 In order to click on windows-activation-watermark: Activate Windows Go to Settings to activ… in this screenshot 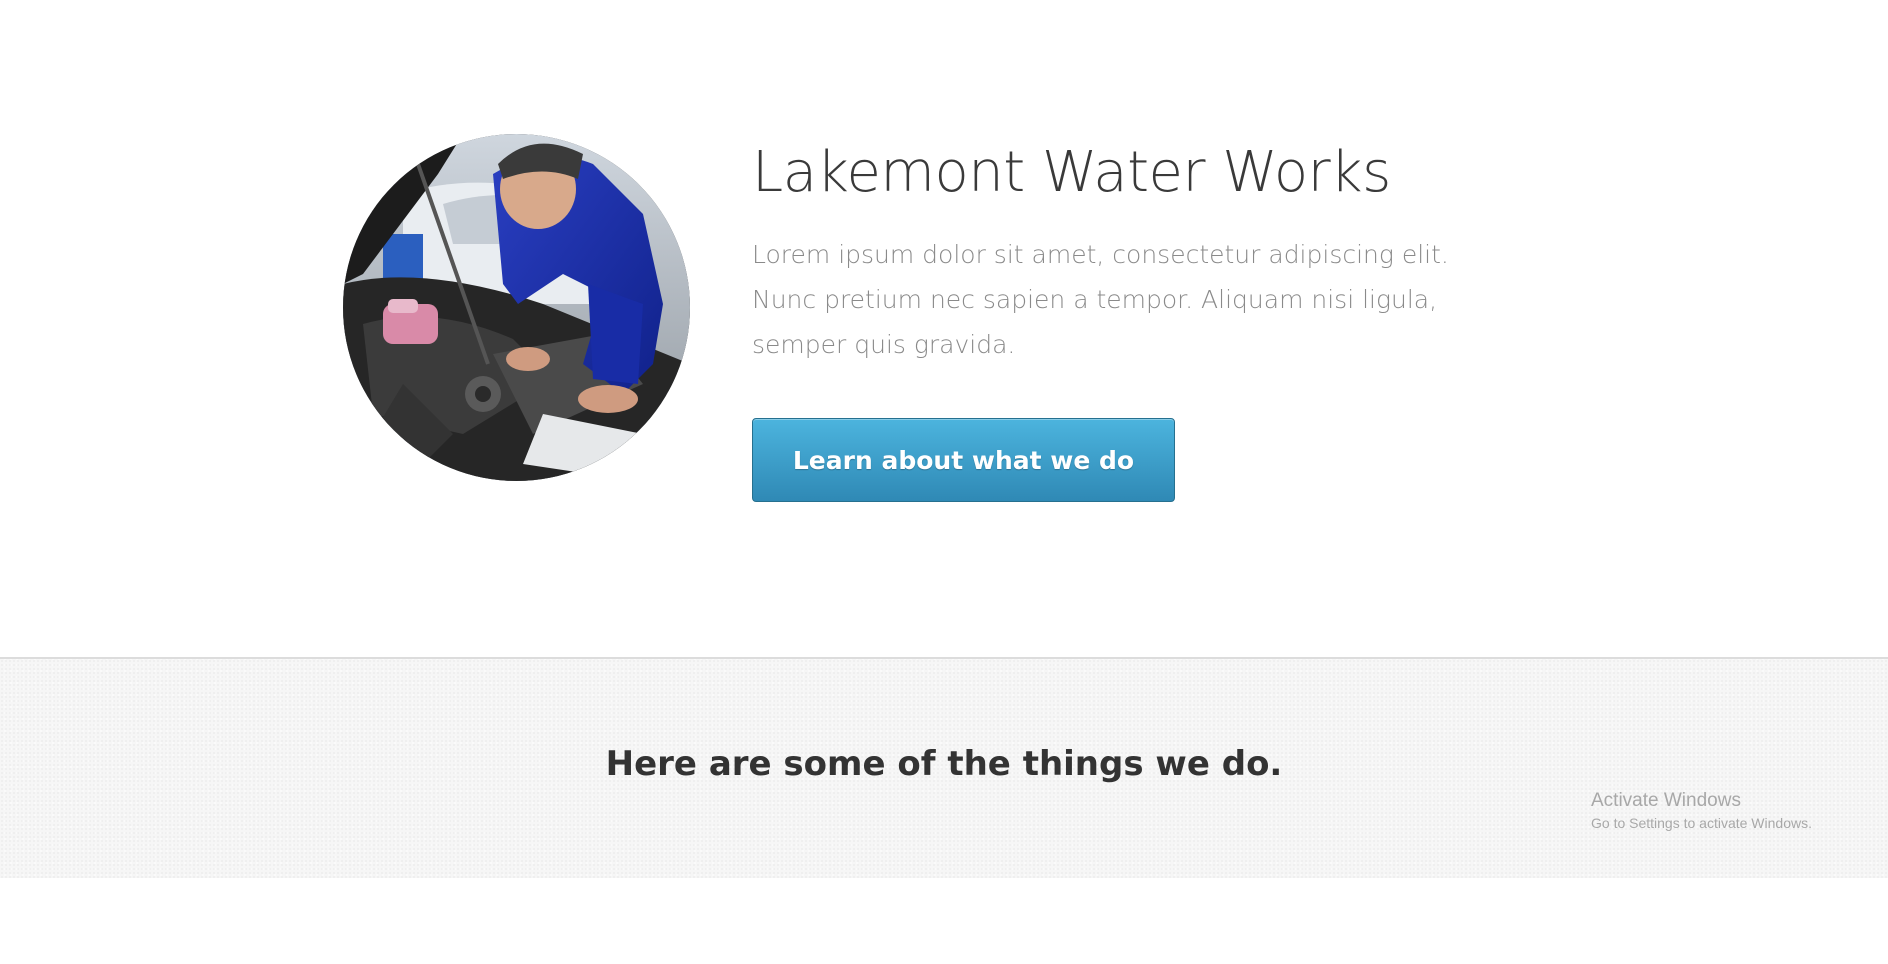, I will do `click(1701, 811)`.